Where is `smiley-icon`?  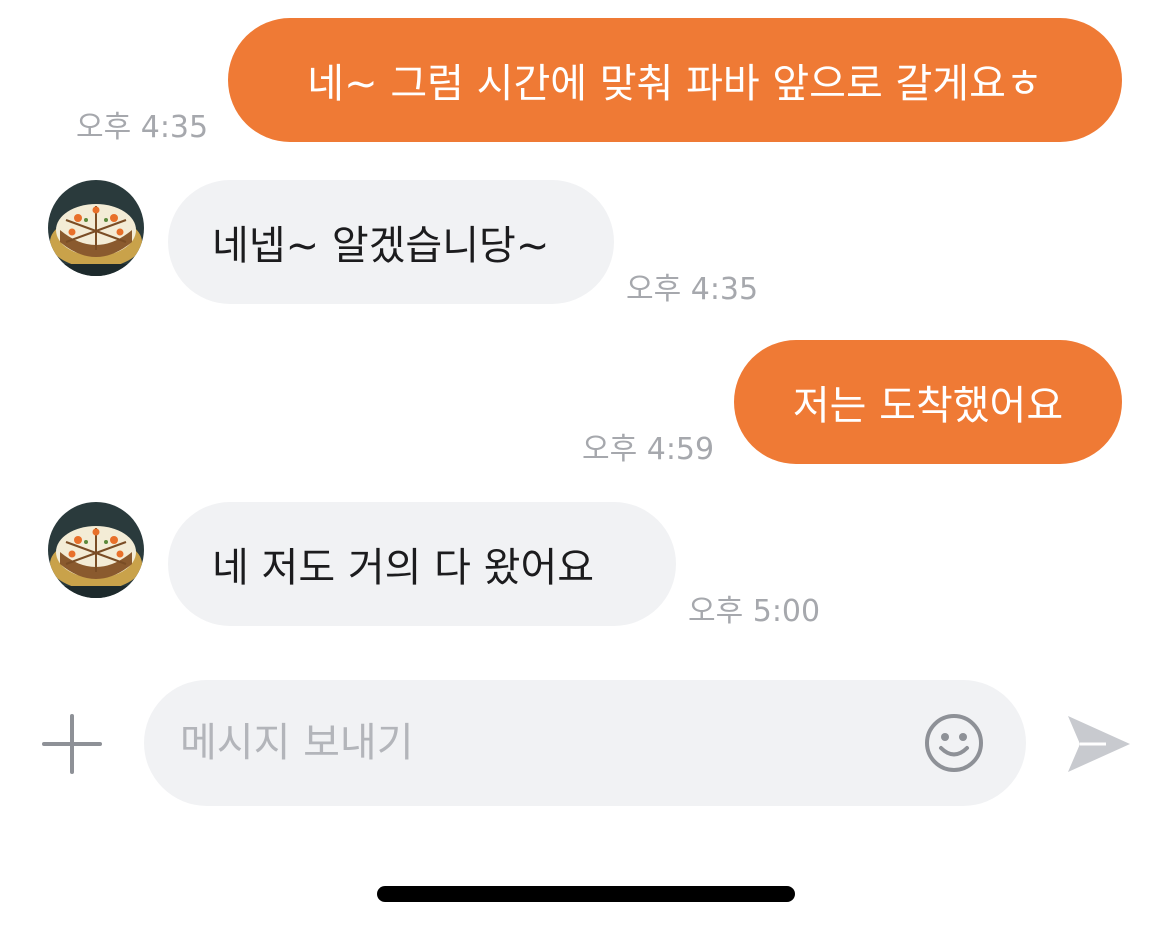 smiley-icon is located at coordinates (954, 743).